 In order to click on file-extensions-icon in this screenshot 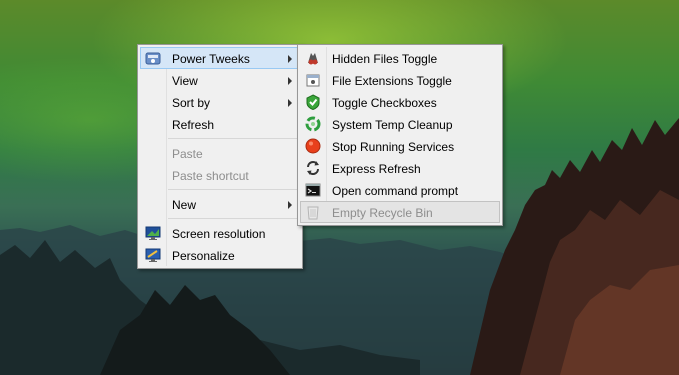, I will do `click(313, 80)`.